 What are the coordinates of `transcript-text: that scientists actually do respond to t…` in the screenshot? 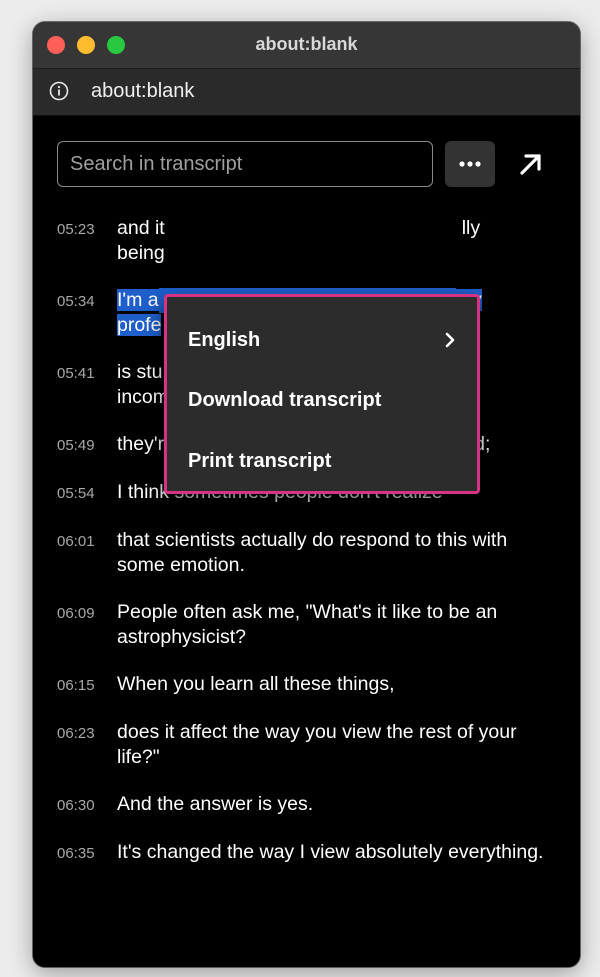 It's located at (312, 552).